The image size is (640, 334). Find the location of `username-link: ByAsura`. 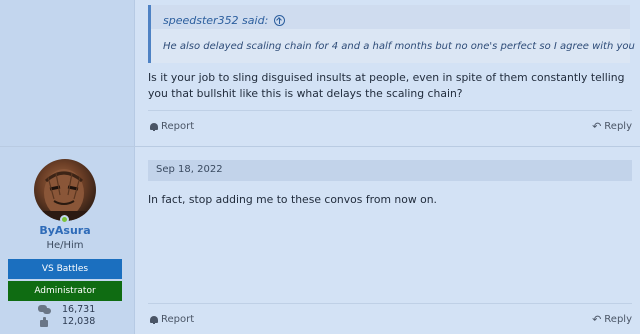

username-link: ByAsura is located at coordinates (65, 230).